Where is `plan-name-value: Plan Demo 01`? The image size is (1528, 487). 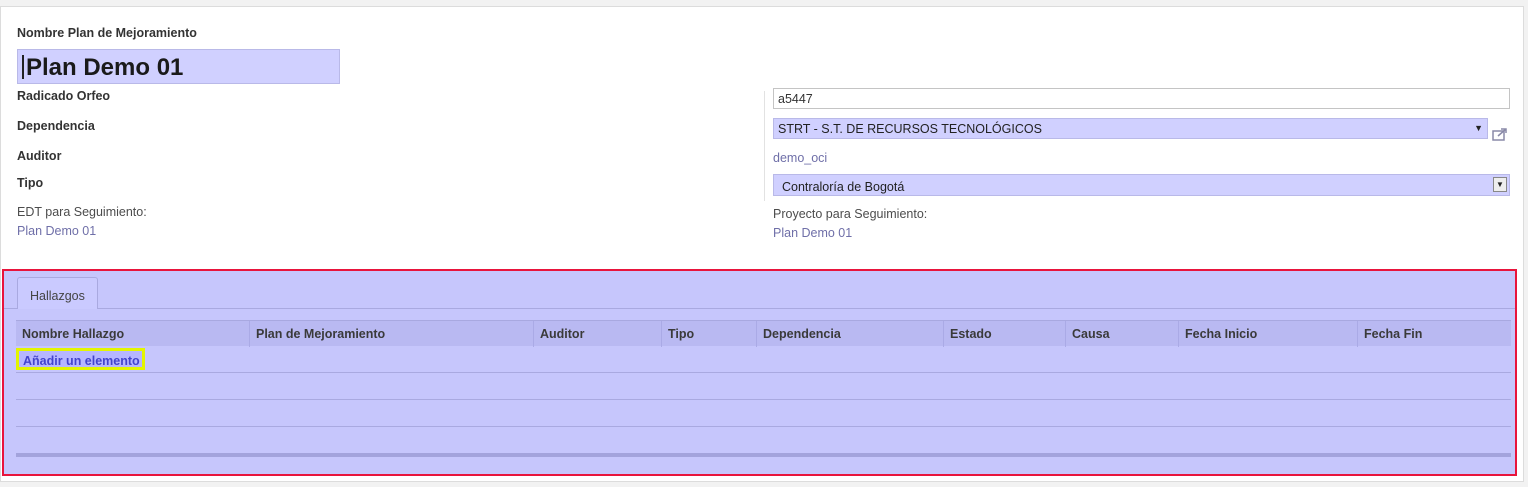 plan-name-value: Plan Demo 01 is located at coordinates (105, 67).